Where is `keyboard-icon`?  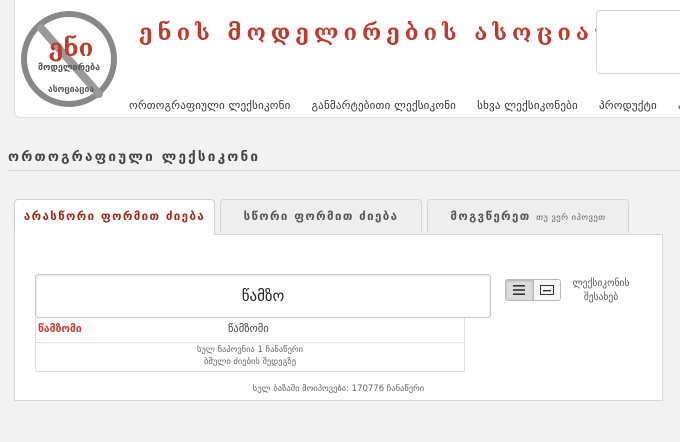 keyboard-icon is located at coordinates (546, 290).